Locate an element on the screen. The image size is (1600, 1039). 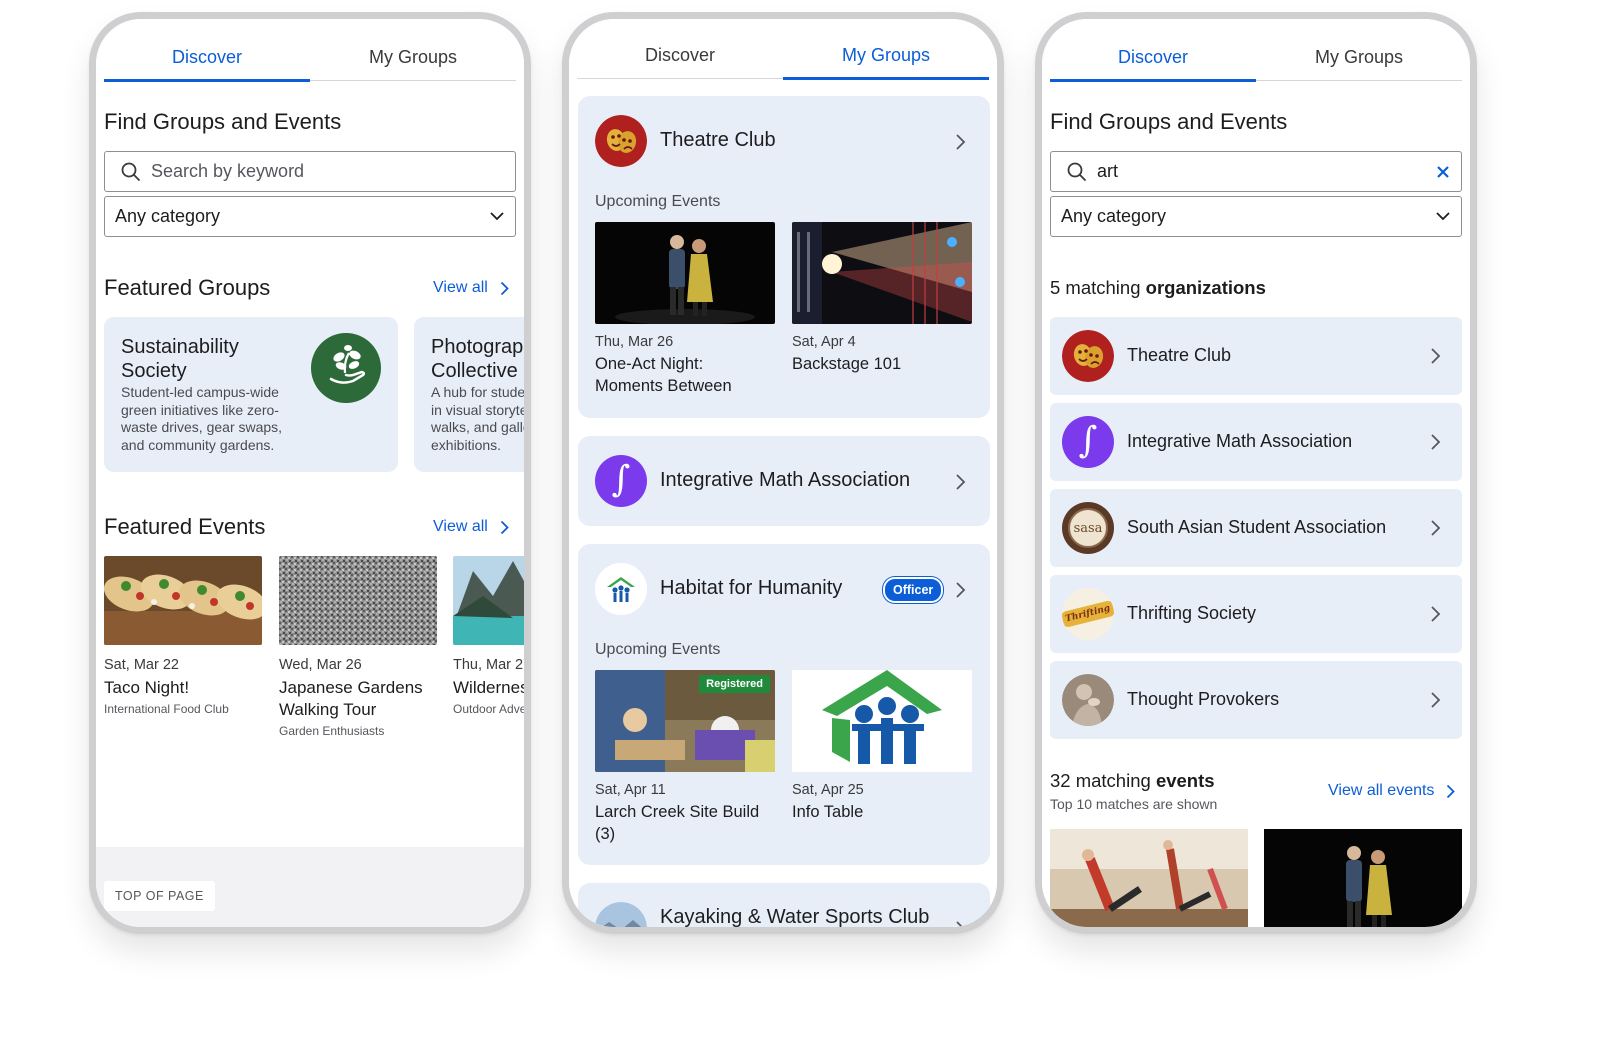
featured-events-view-all: View all is located at coordinates (471, 527).